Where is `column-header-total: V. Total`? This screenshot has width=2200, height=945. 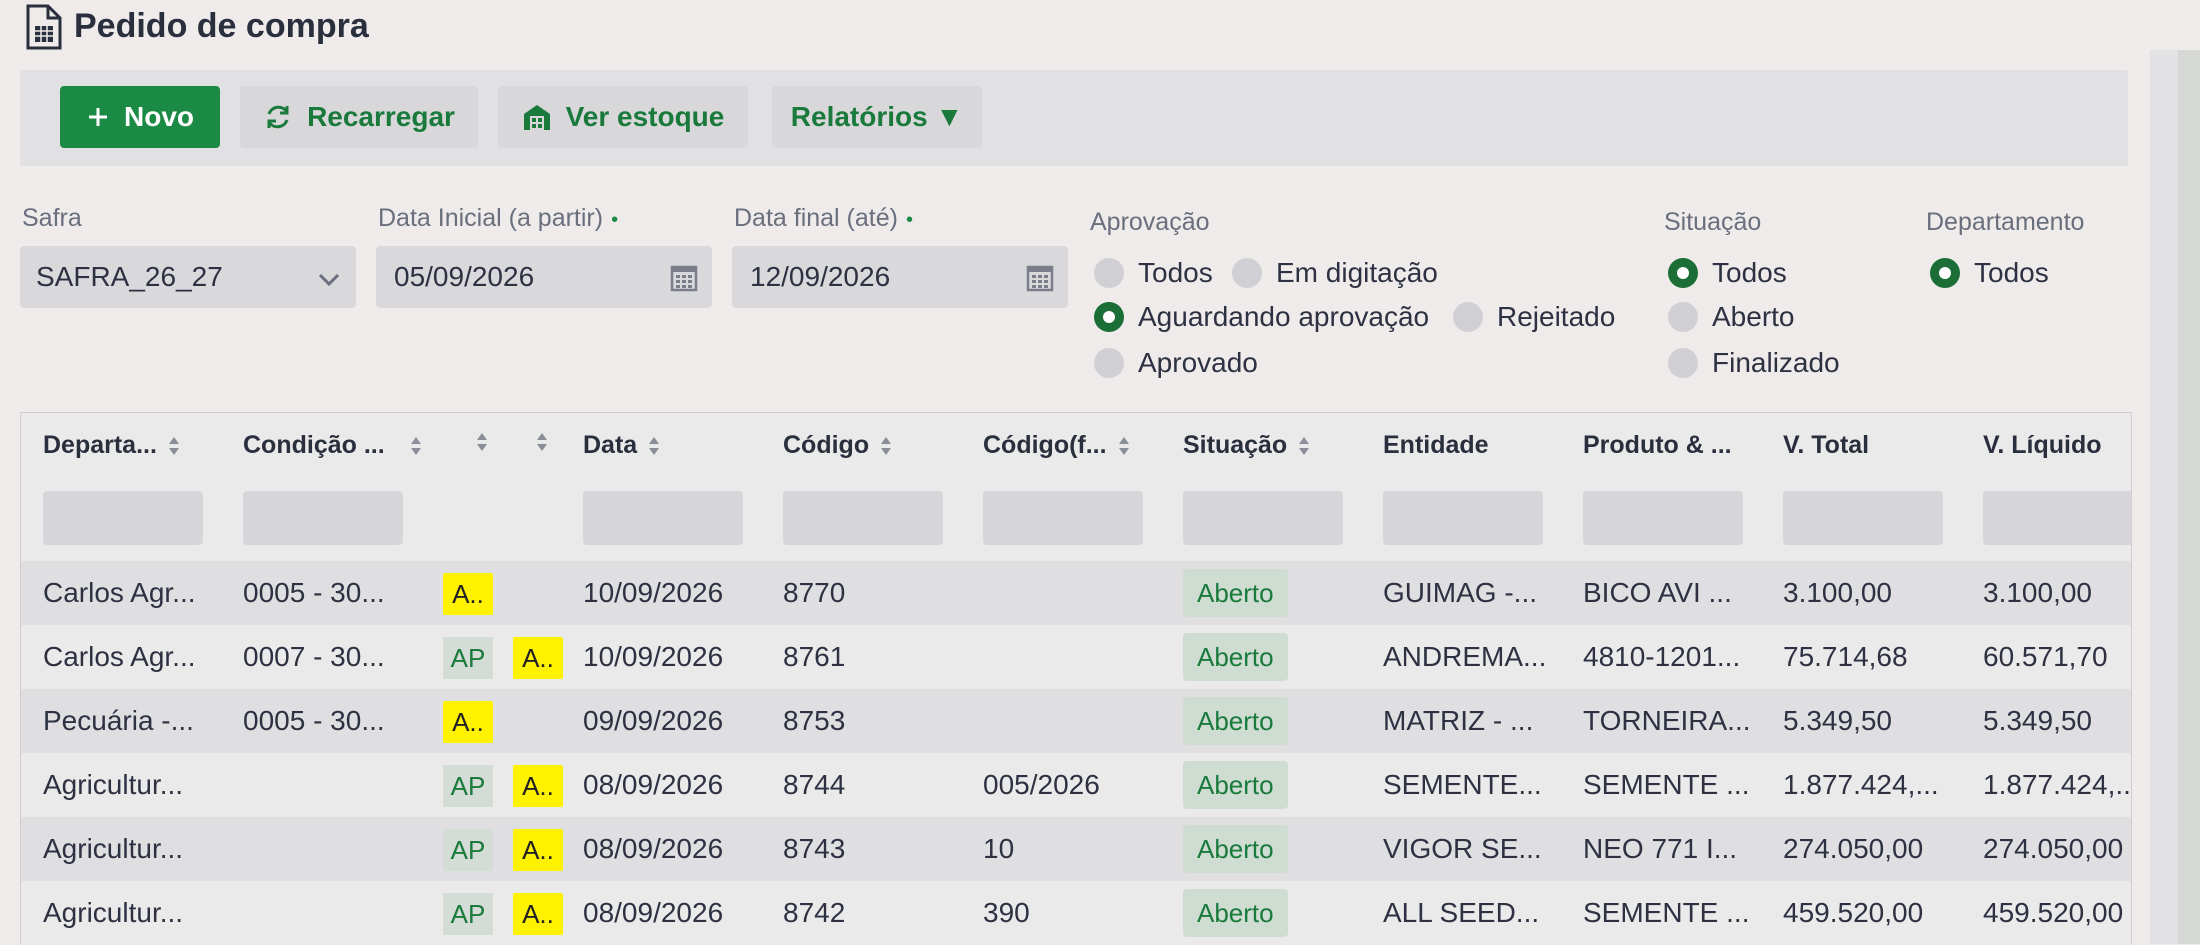
column-header-total: V. Total is located at coordinates (1826, 445).